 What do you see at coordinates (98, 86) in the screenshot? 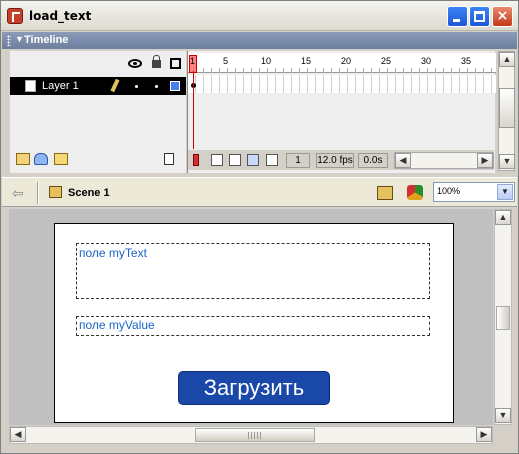
I see `layer-row: Layer 1` at bounding box center [98, 86].